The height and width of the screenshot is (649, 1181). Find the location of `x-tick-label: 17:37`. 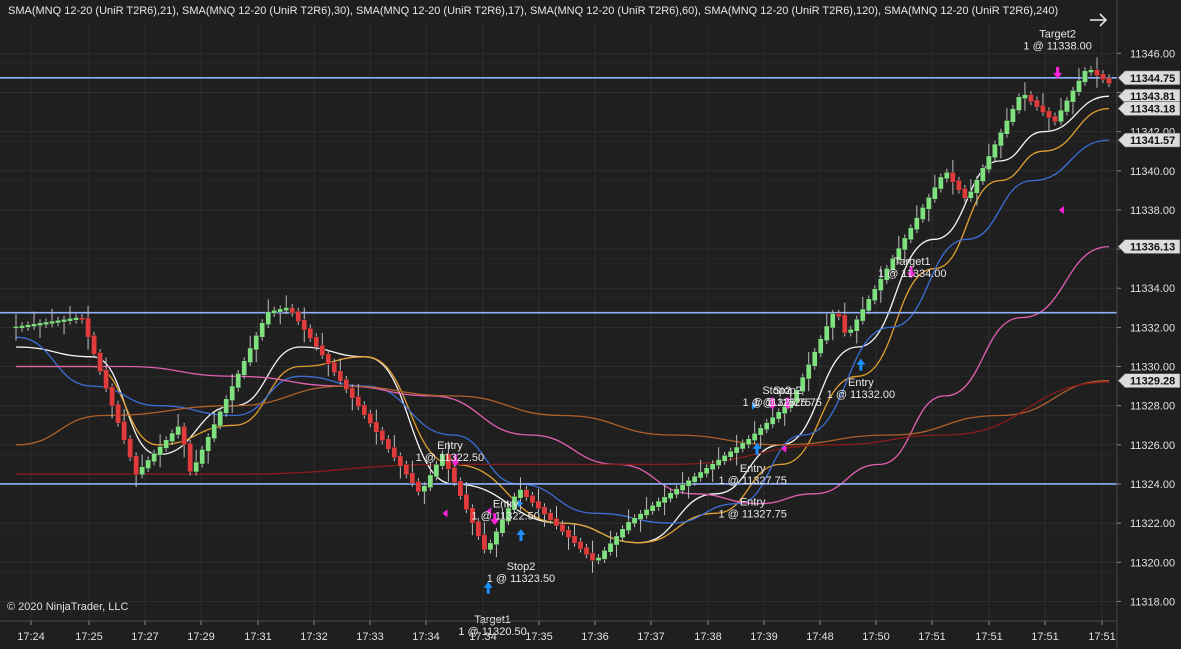

x-tick-label: 17:37 is located at coordinates (651, 637).